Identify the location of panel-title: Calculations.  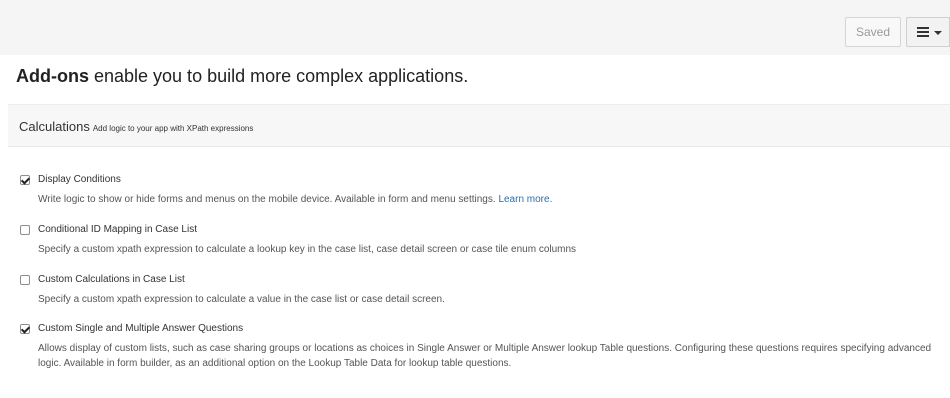
(54, 126).